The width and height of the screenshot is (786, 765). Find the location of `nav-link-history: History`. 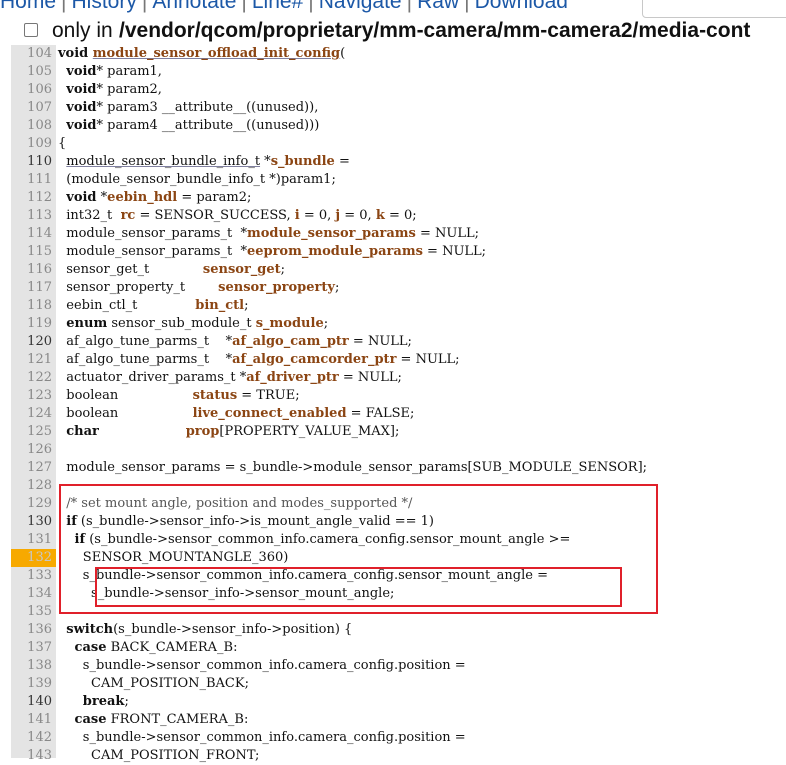

nav-link-history: History is located at coordinates (104, 6).